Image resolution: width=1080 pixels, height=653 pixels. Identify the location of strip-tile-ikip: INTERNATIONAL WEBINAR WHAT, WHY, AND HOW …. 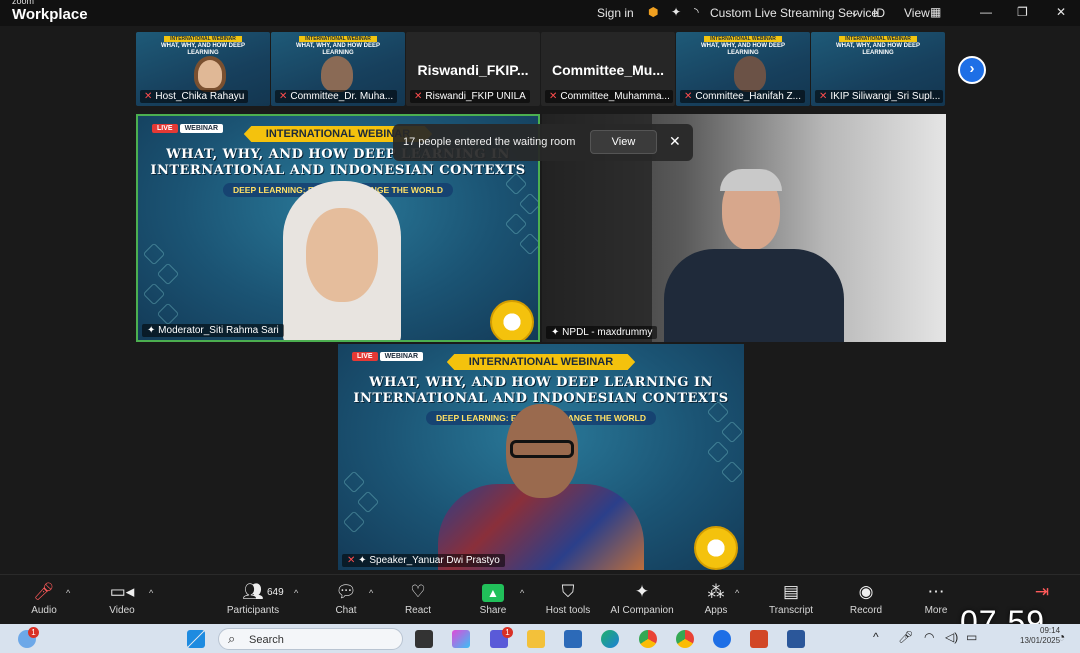
(878, 69).